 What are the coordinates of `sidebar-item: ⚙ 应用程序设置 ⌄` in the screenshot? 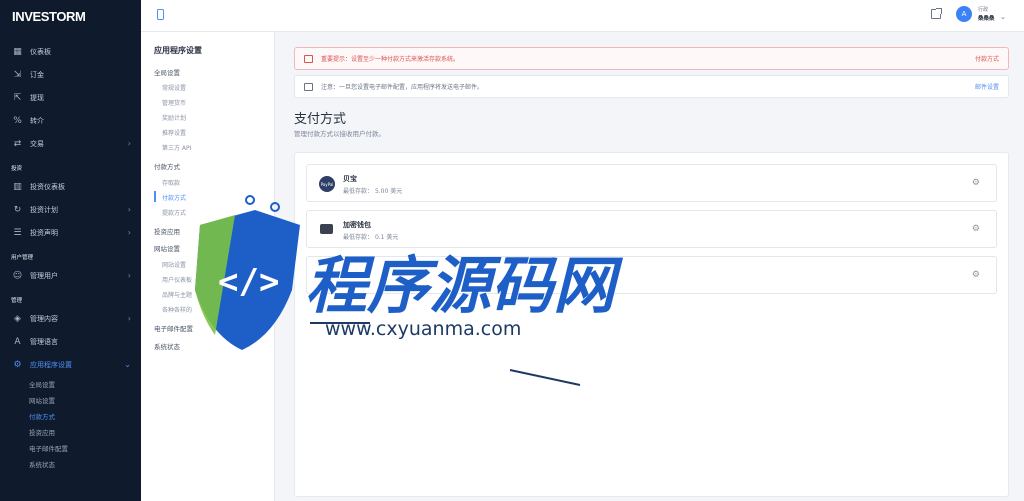 It's located at (70, 364).